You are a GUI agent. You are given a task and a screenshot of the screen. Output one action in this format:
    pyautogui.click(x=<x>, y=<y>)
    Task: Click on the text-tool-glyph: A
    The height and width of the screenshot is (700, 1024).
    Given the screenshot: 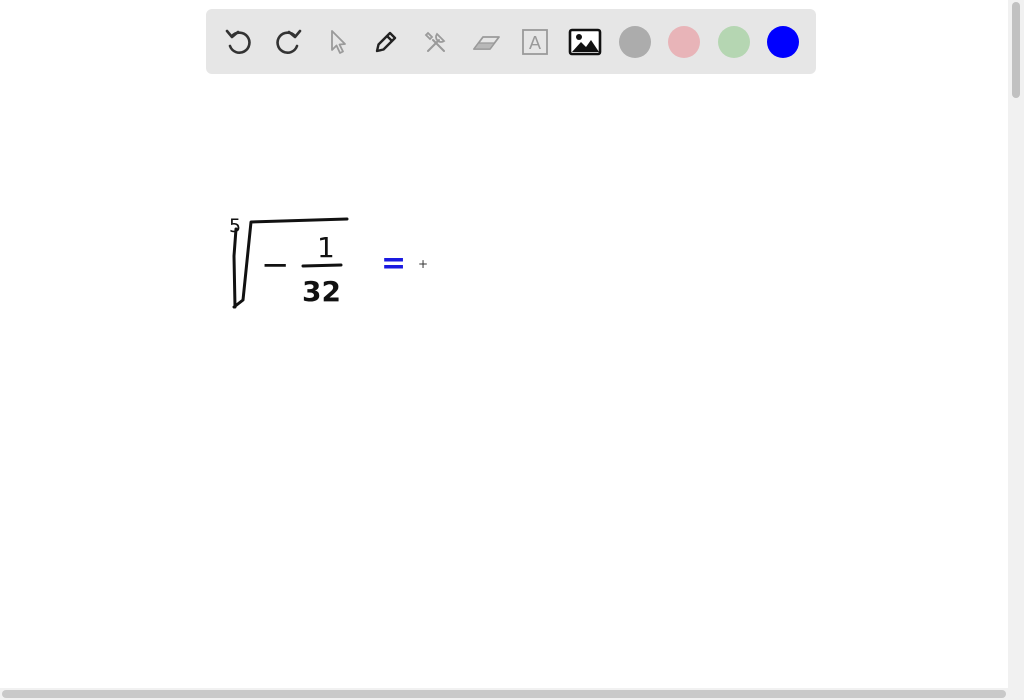 What is the action you would take?
    pyautogui.click(x=535, y=43)
    